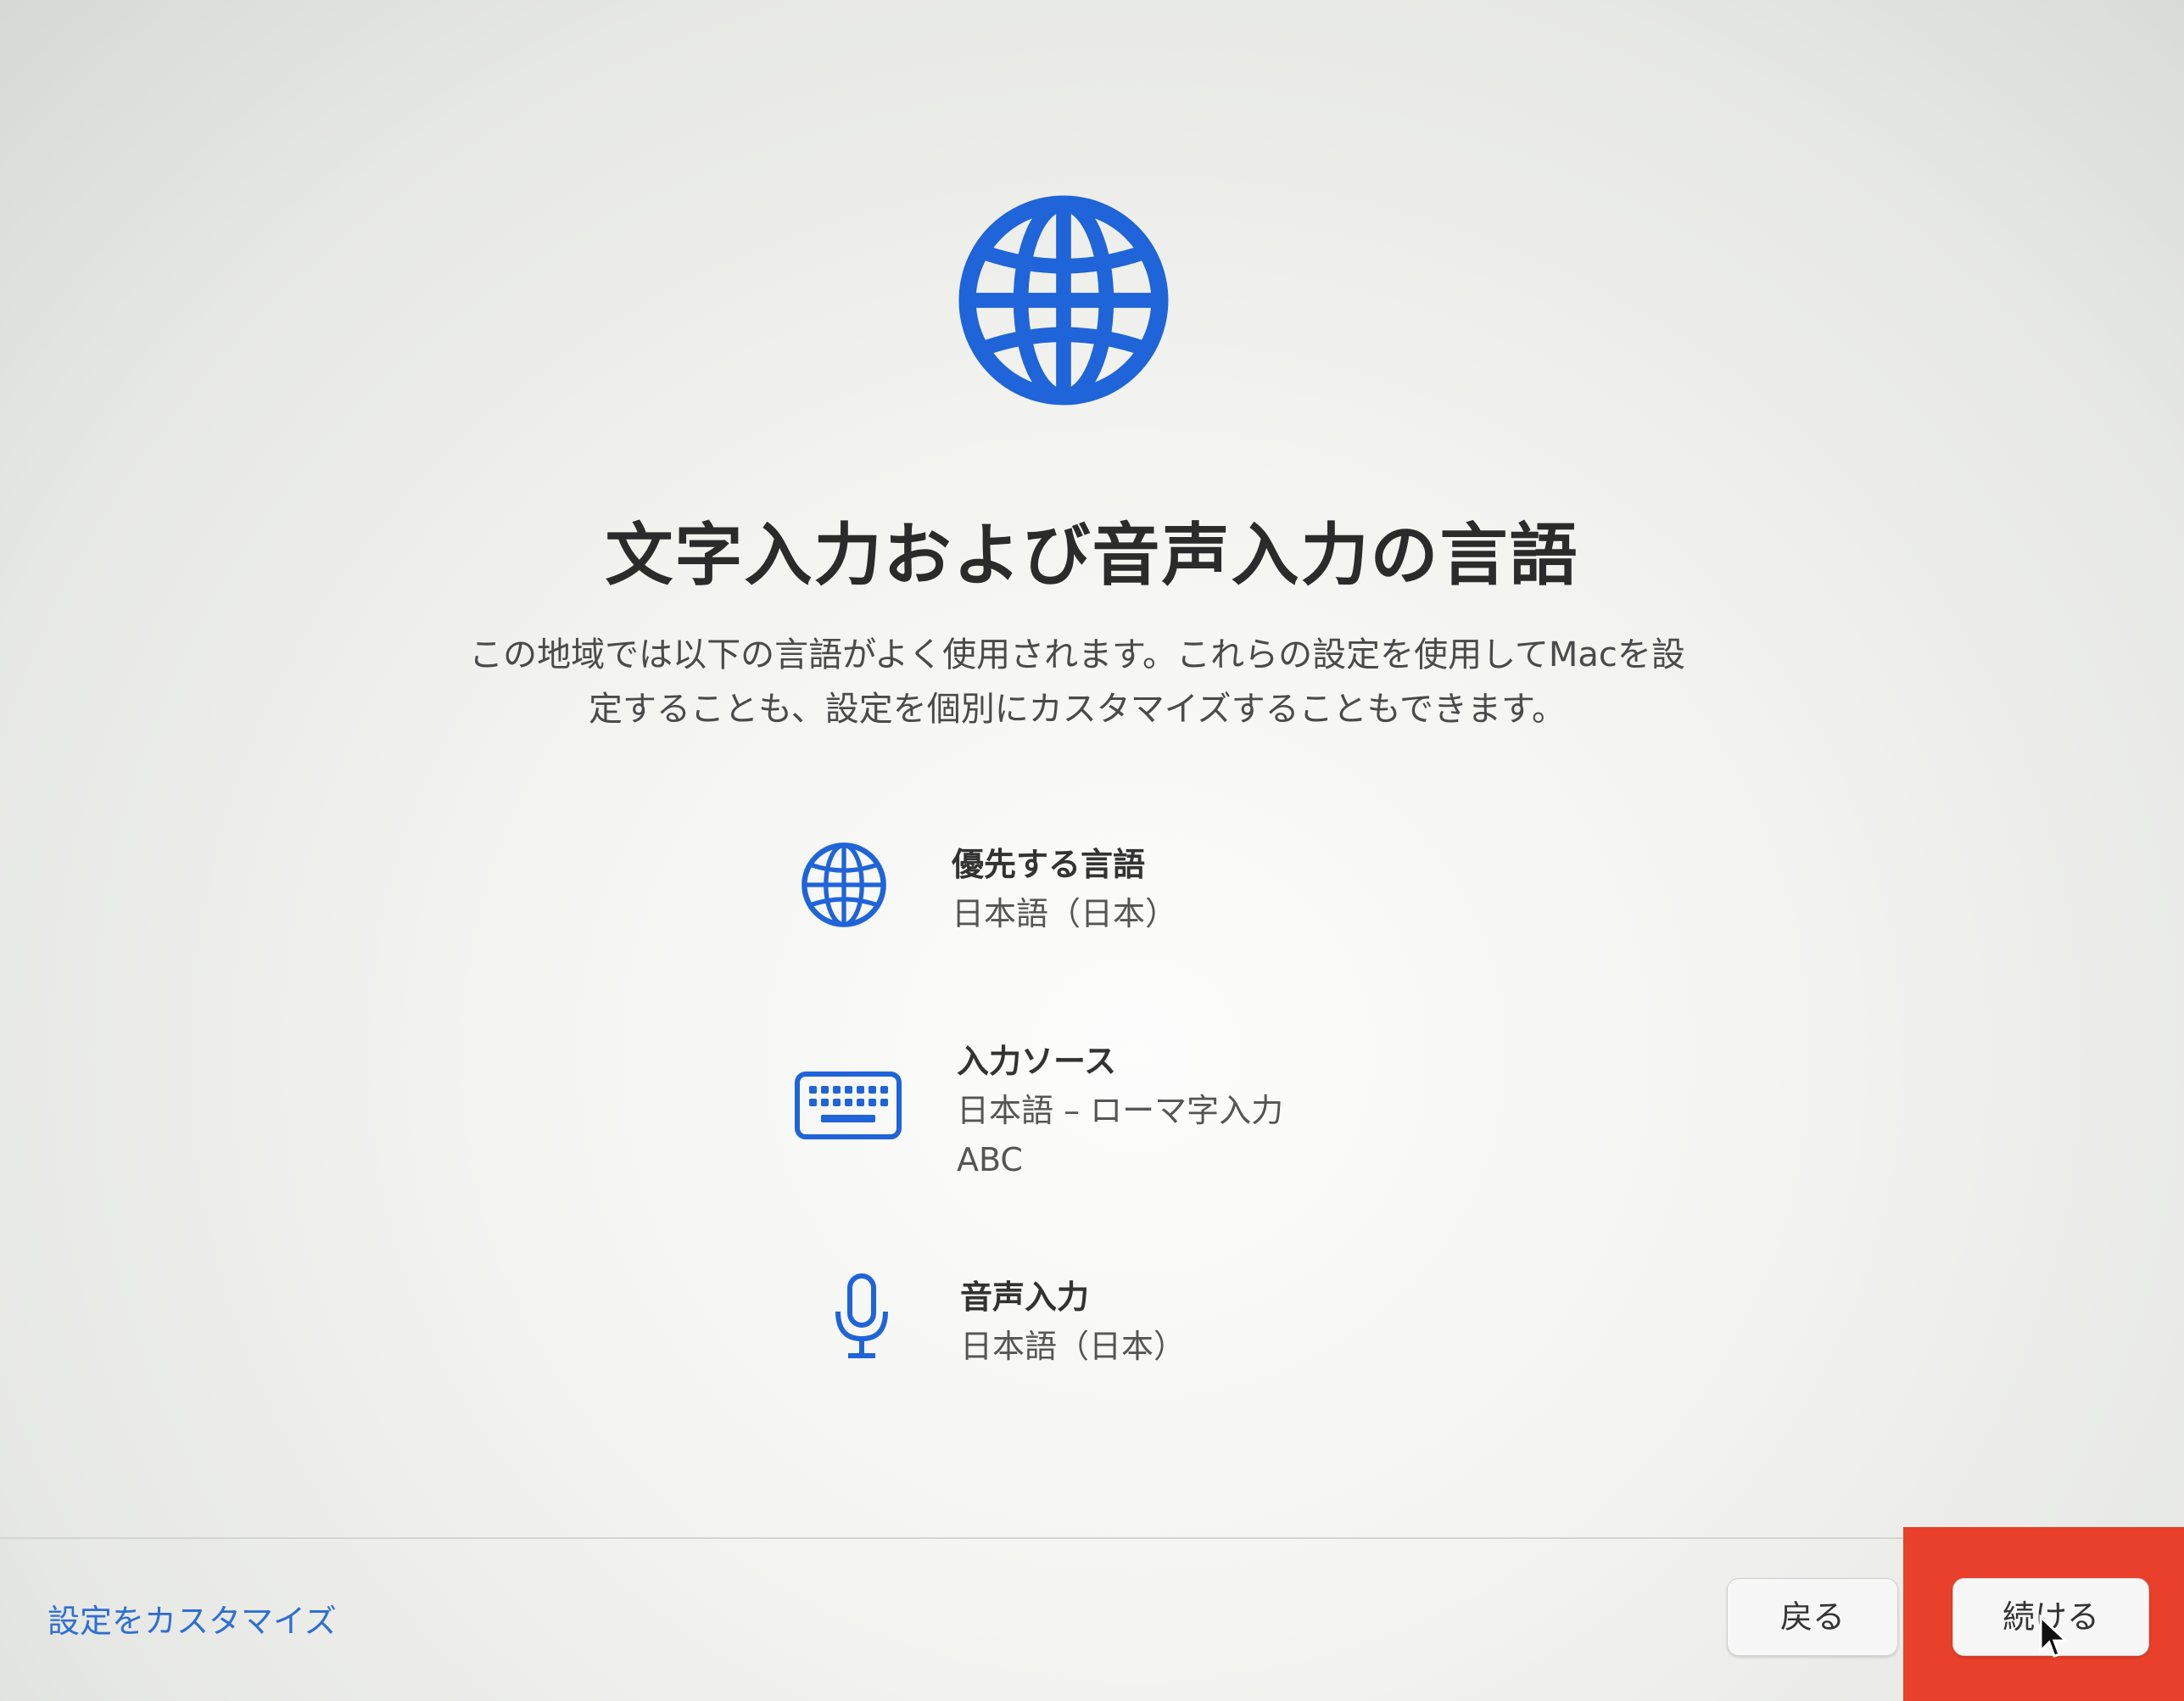 This screenshot has height=1701, width=2184. I want to click on setting-text: 音声入力 日本語（日本）, so click(1073, 1322).